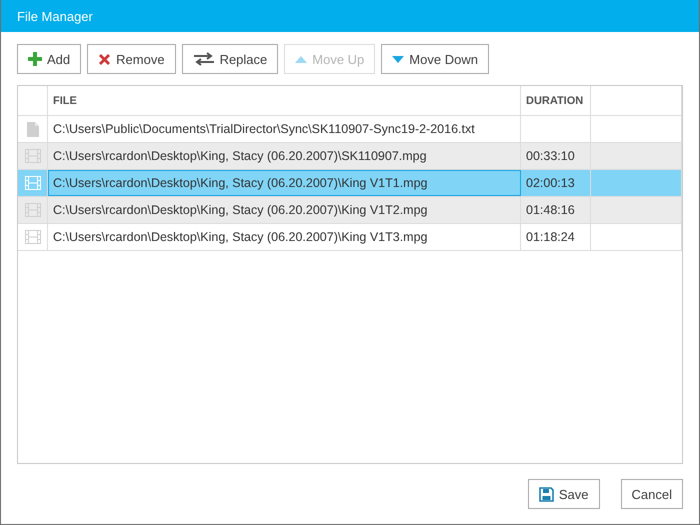  What do you see at coordinates (556, 156) in the screenshot?
I see `duration-cell: 00:33:10` at bounding box center [556, 156].